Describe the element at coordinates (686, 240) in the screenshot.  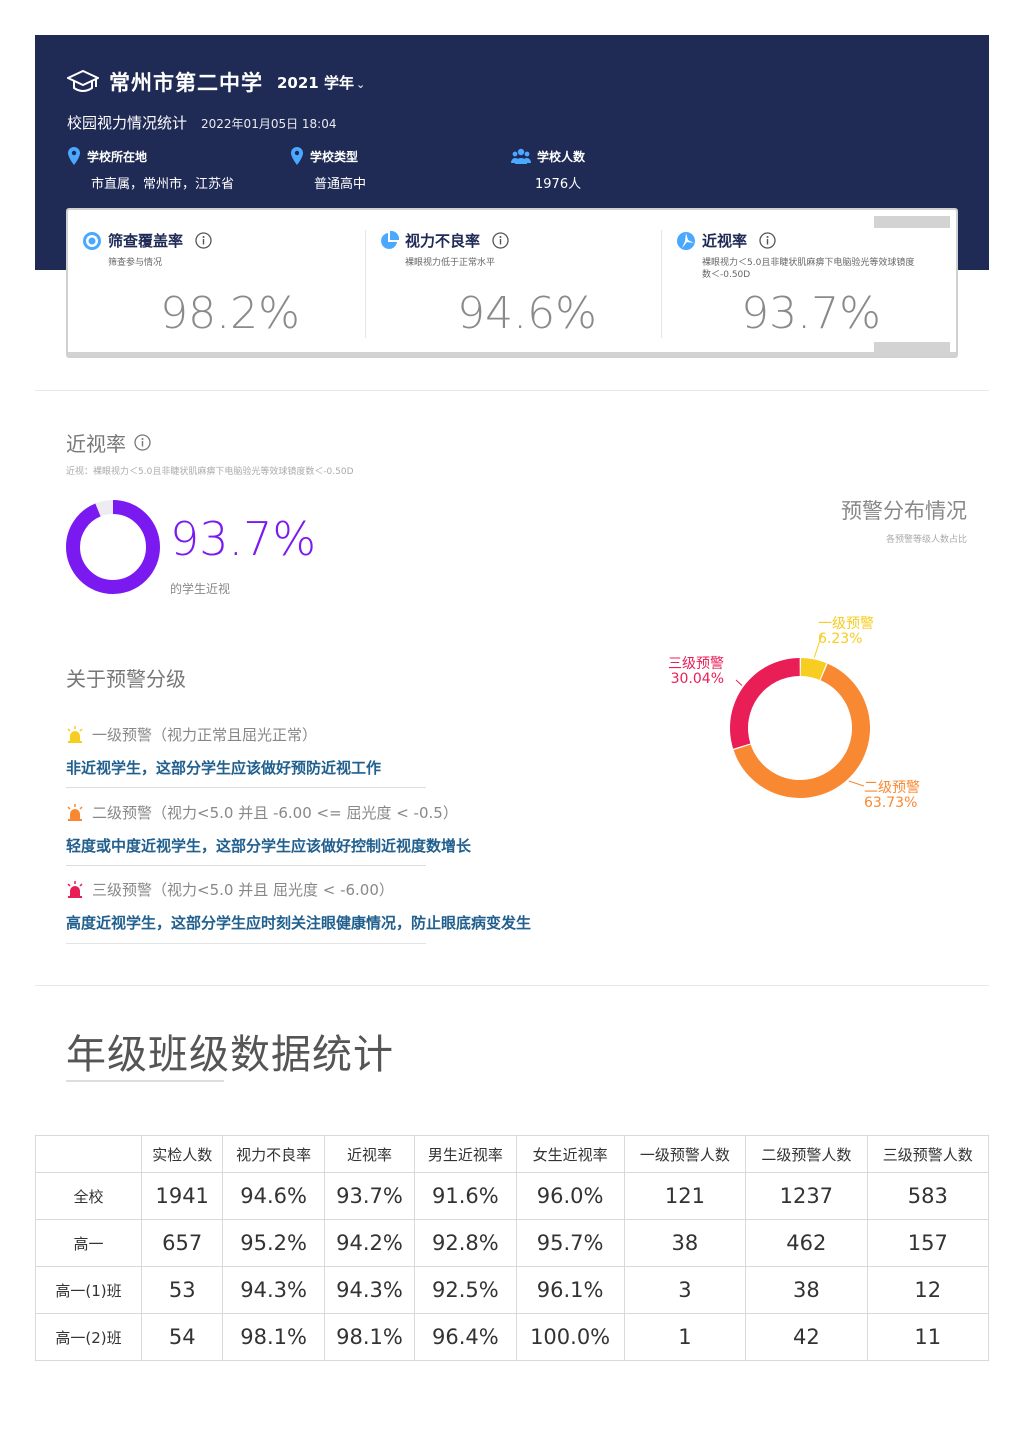
I see `aperture-icon` at that location.